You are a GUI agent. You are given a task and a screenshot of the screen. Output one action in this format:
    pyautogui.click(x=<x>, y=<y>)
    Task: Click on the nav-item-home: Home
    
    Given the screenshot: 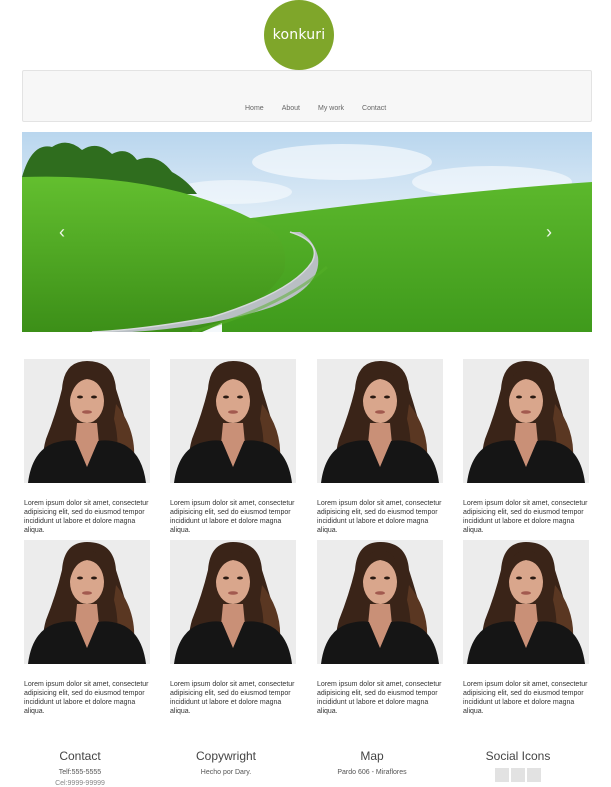 What is the action you would take?
    pyautogui.click(x=254, y=109)
    